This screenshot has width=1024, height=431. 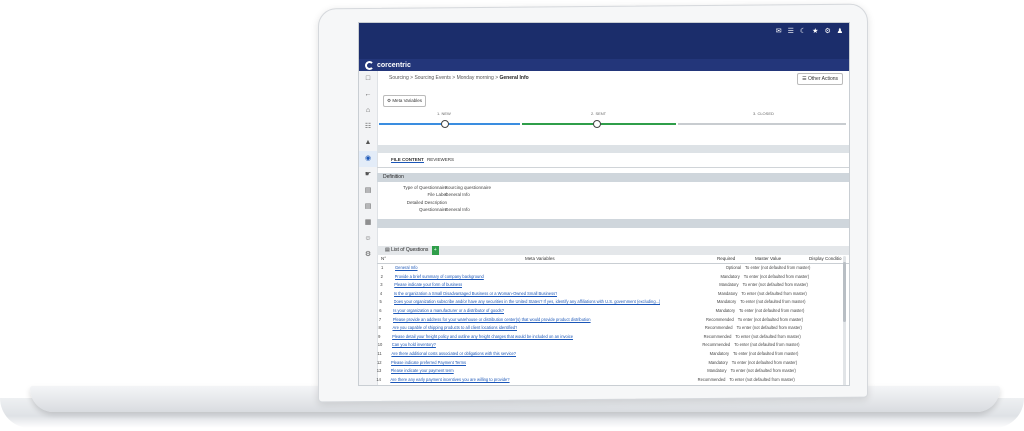 I want to click on logo-mark-icon, so click(x=369, y=65).